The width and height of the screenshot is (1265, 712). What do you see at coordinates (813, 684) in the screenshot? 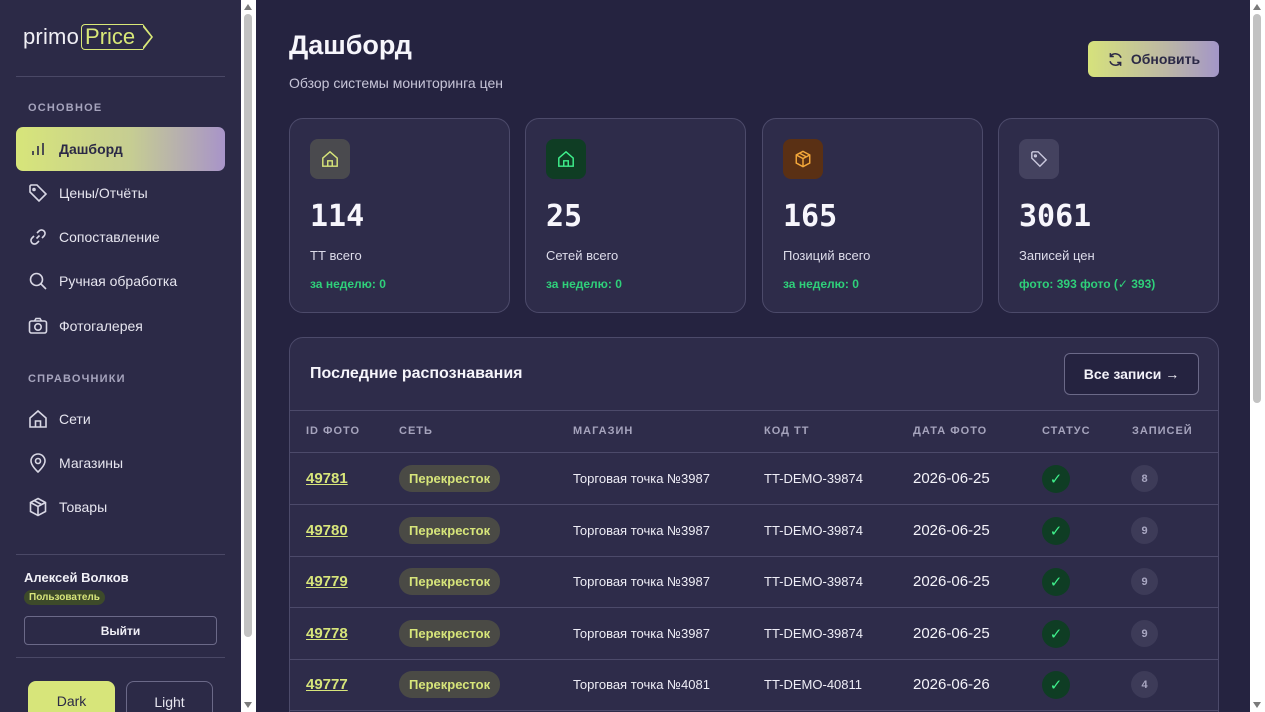
I see `outlet-code: TT-DEMO-40811` at bounding box center [813, 684].